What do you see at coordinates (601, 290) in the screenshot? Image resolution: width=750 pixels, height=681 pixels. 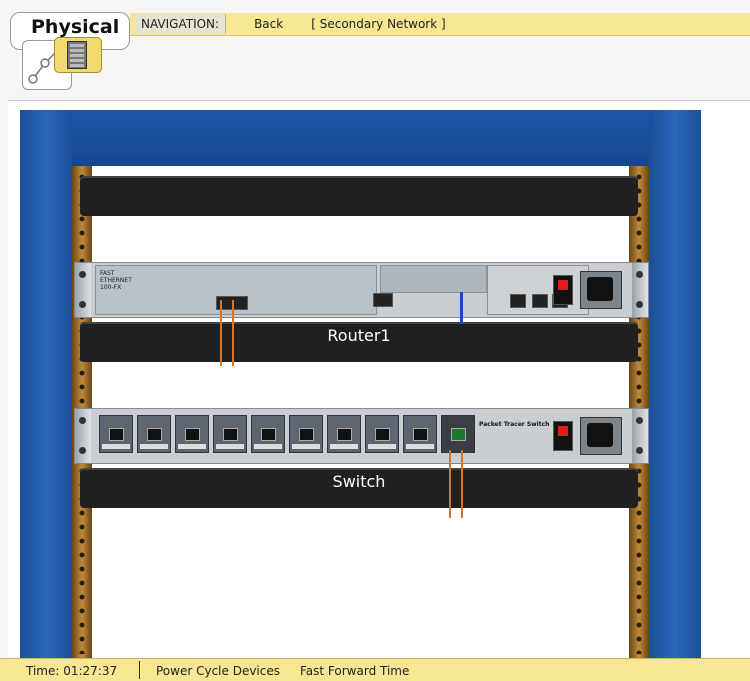 I see `router-power-socket` at bounding box center [601, 290].